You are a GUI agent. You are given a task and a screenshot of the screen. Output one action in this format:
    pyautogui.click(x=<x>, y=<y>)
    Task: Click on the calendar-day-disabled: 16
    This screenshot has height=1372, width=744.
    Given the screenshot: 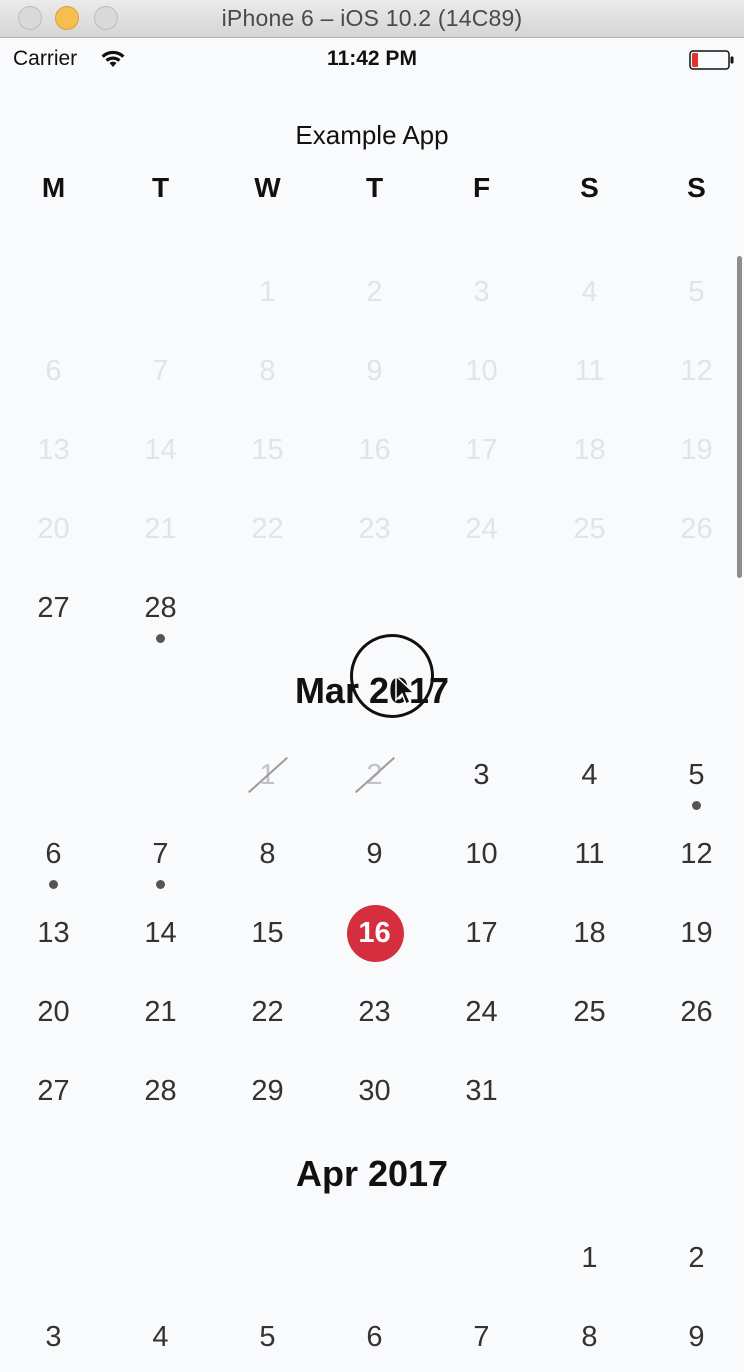 What is the action you would take?
    pyautogui.click(x=374, y=460)
    